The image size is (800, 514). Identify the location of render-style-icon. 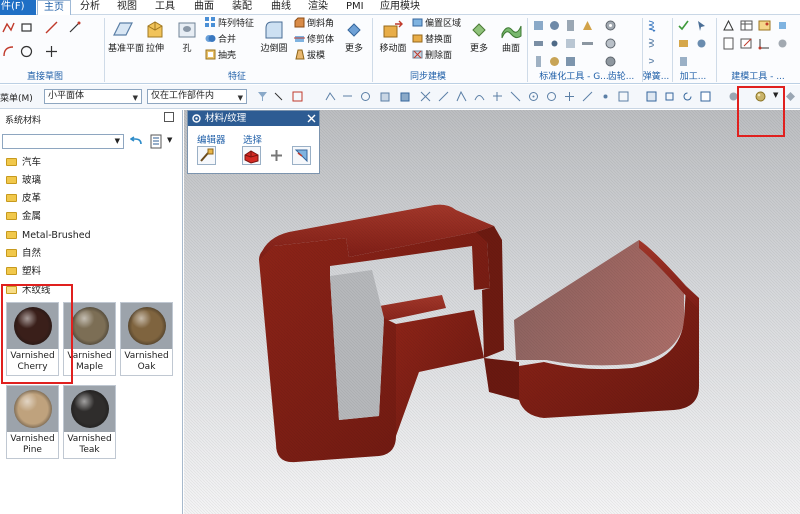
(705, 96).